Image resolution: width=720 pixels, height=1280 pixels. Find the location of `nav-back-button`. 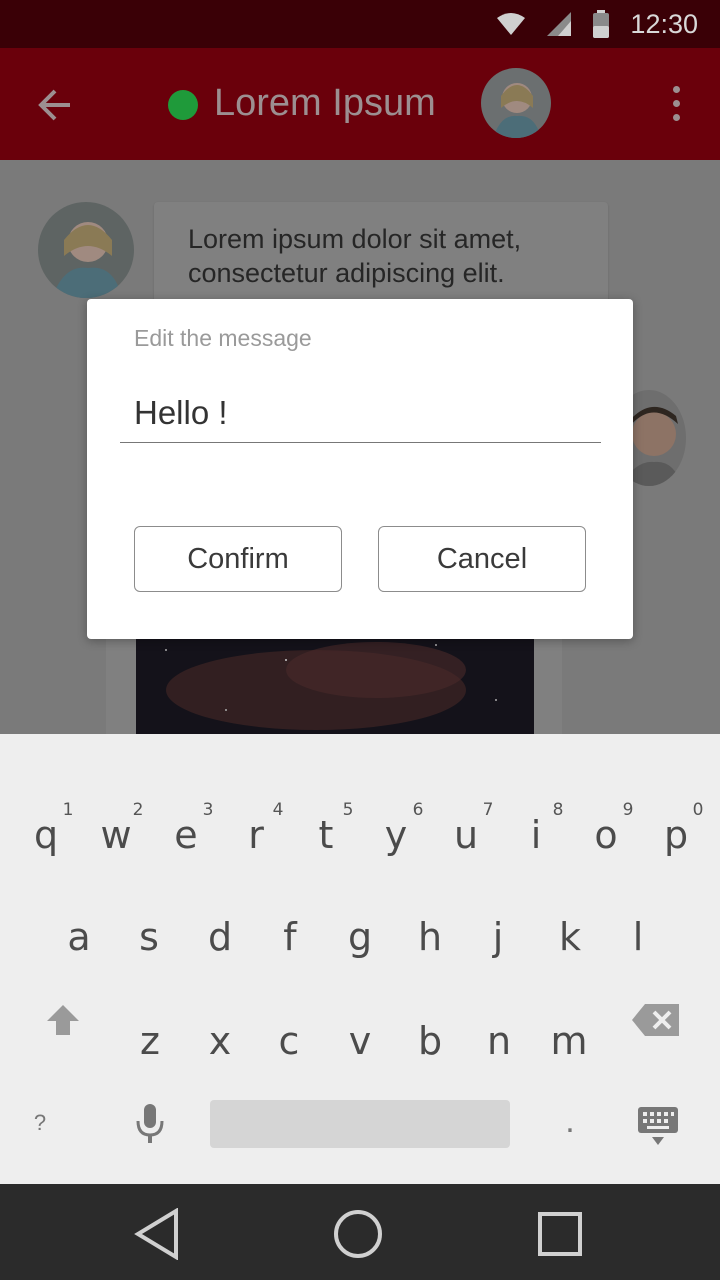

nav-back-button is located at coordinates (158, 1234).